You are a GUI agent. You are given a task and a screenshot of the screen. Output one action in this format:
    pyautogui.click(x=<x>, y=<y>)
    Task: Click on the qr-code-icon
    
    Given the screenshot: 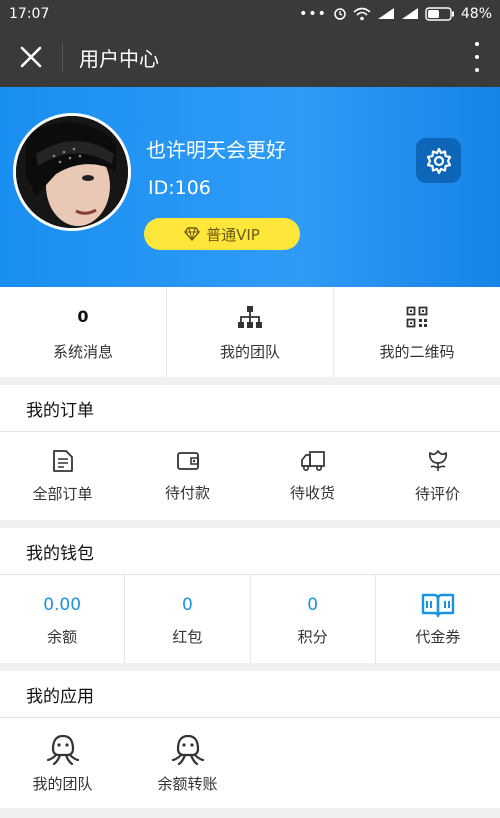 What is the action you would take?
    pyautogui.click(x=417, y=316)
    